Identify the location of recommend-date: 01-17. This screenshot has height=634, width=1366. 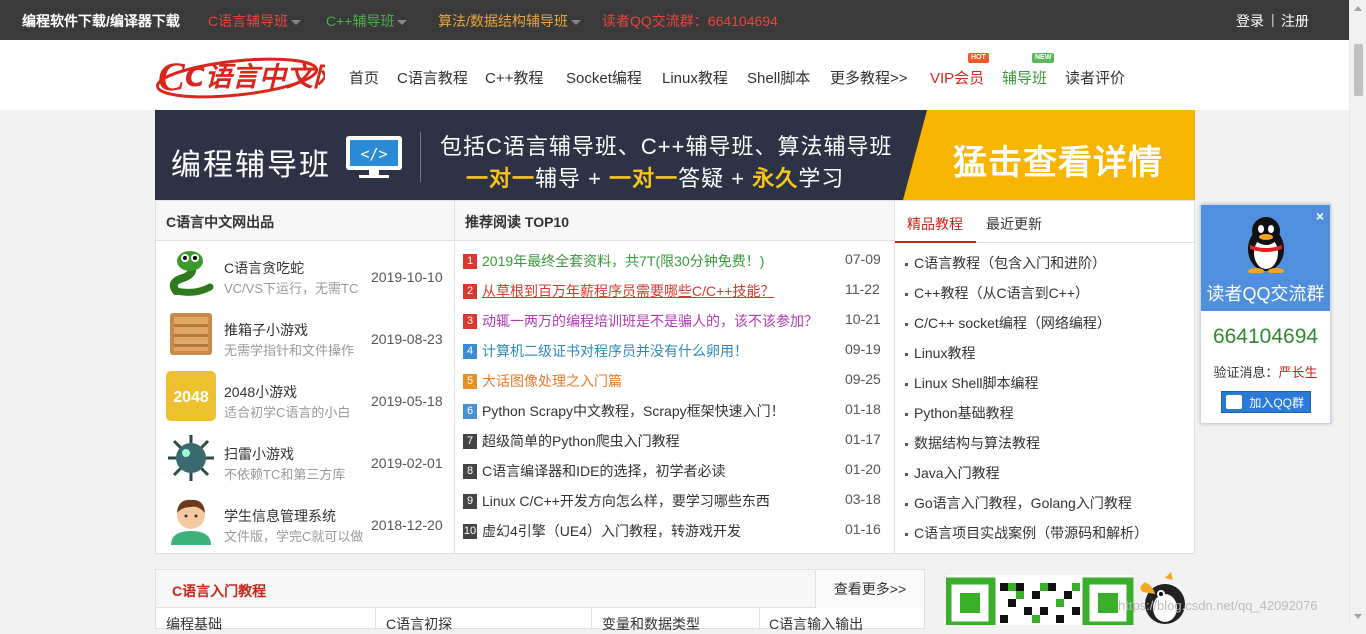
(863, 439).